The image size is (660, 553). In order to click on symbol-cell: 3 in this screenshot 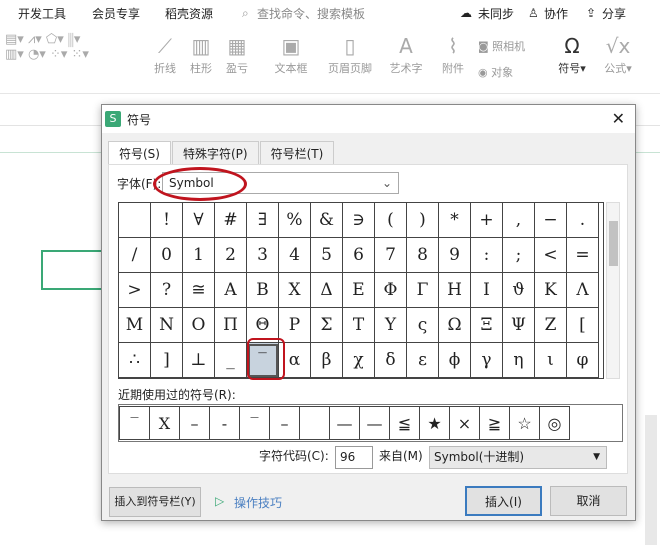, I will do `click(263, 255)`.